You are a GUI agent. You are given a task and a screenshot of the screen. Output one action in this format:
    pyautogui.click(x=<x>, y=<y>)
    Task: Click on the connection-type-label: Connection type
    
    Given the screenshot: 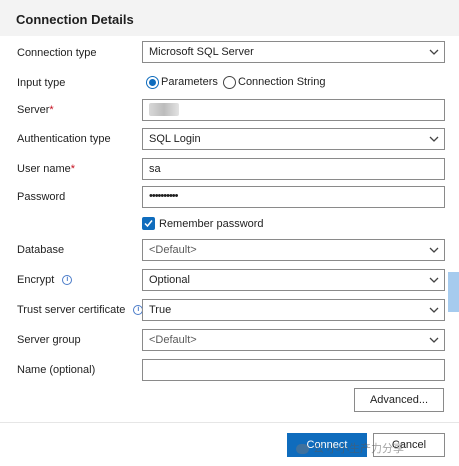 What is the action you would take?
    pyautogui.click(x=57, y=53)
    